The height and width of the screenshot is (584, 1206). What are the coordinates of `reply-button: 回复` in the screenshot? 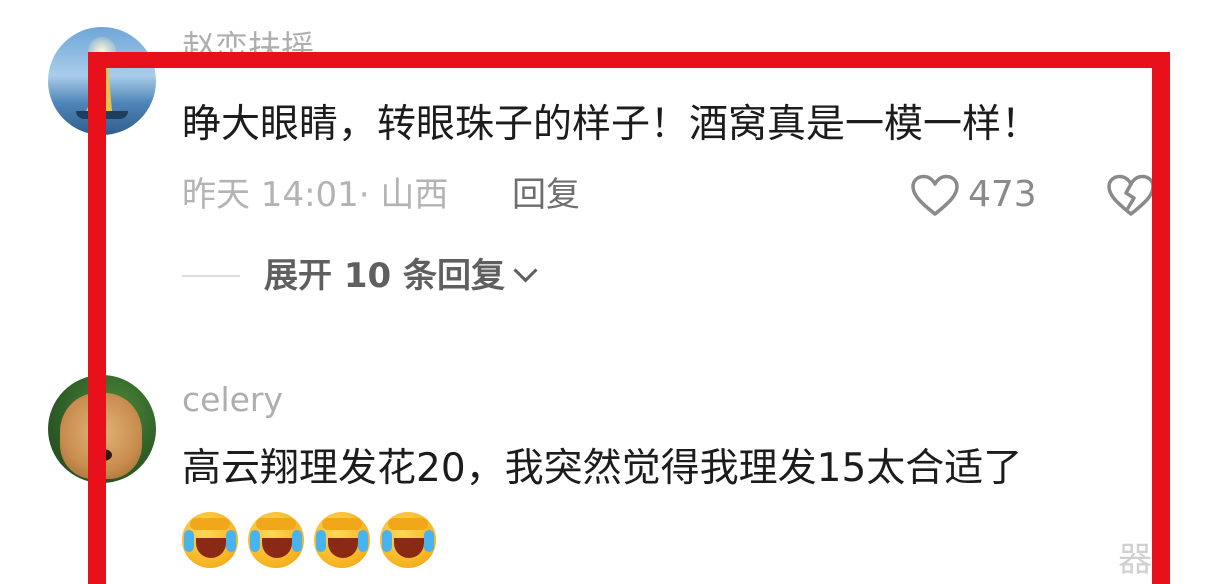 It's located at (546, 195).